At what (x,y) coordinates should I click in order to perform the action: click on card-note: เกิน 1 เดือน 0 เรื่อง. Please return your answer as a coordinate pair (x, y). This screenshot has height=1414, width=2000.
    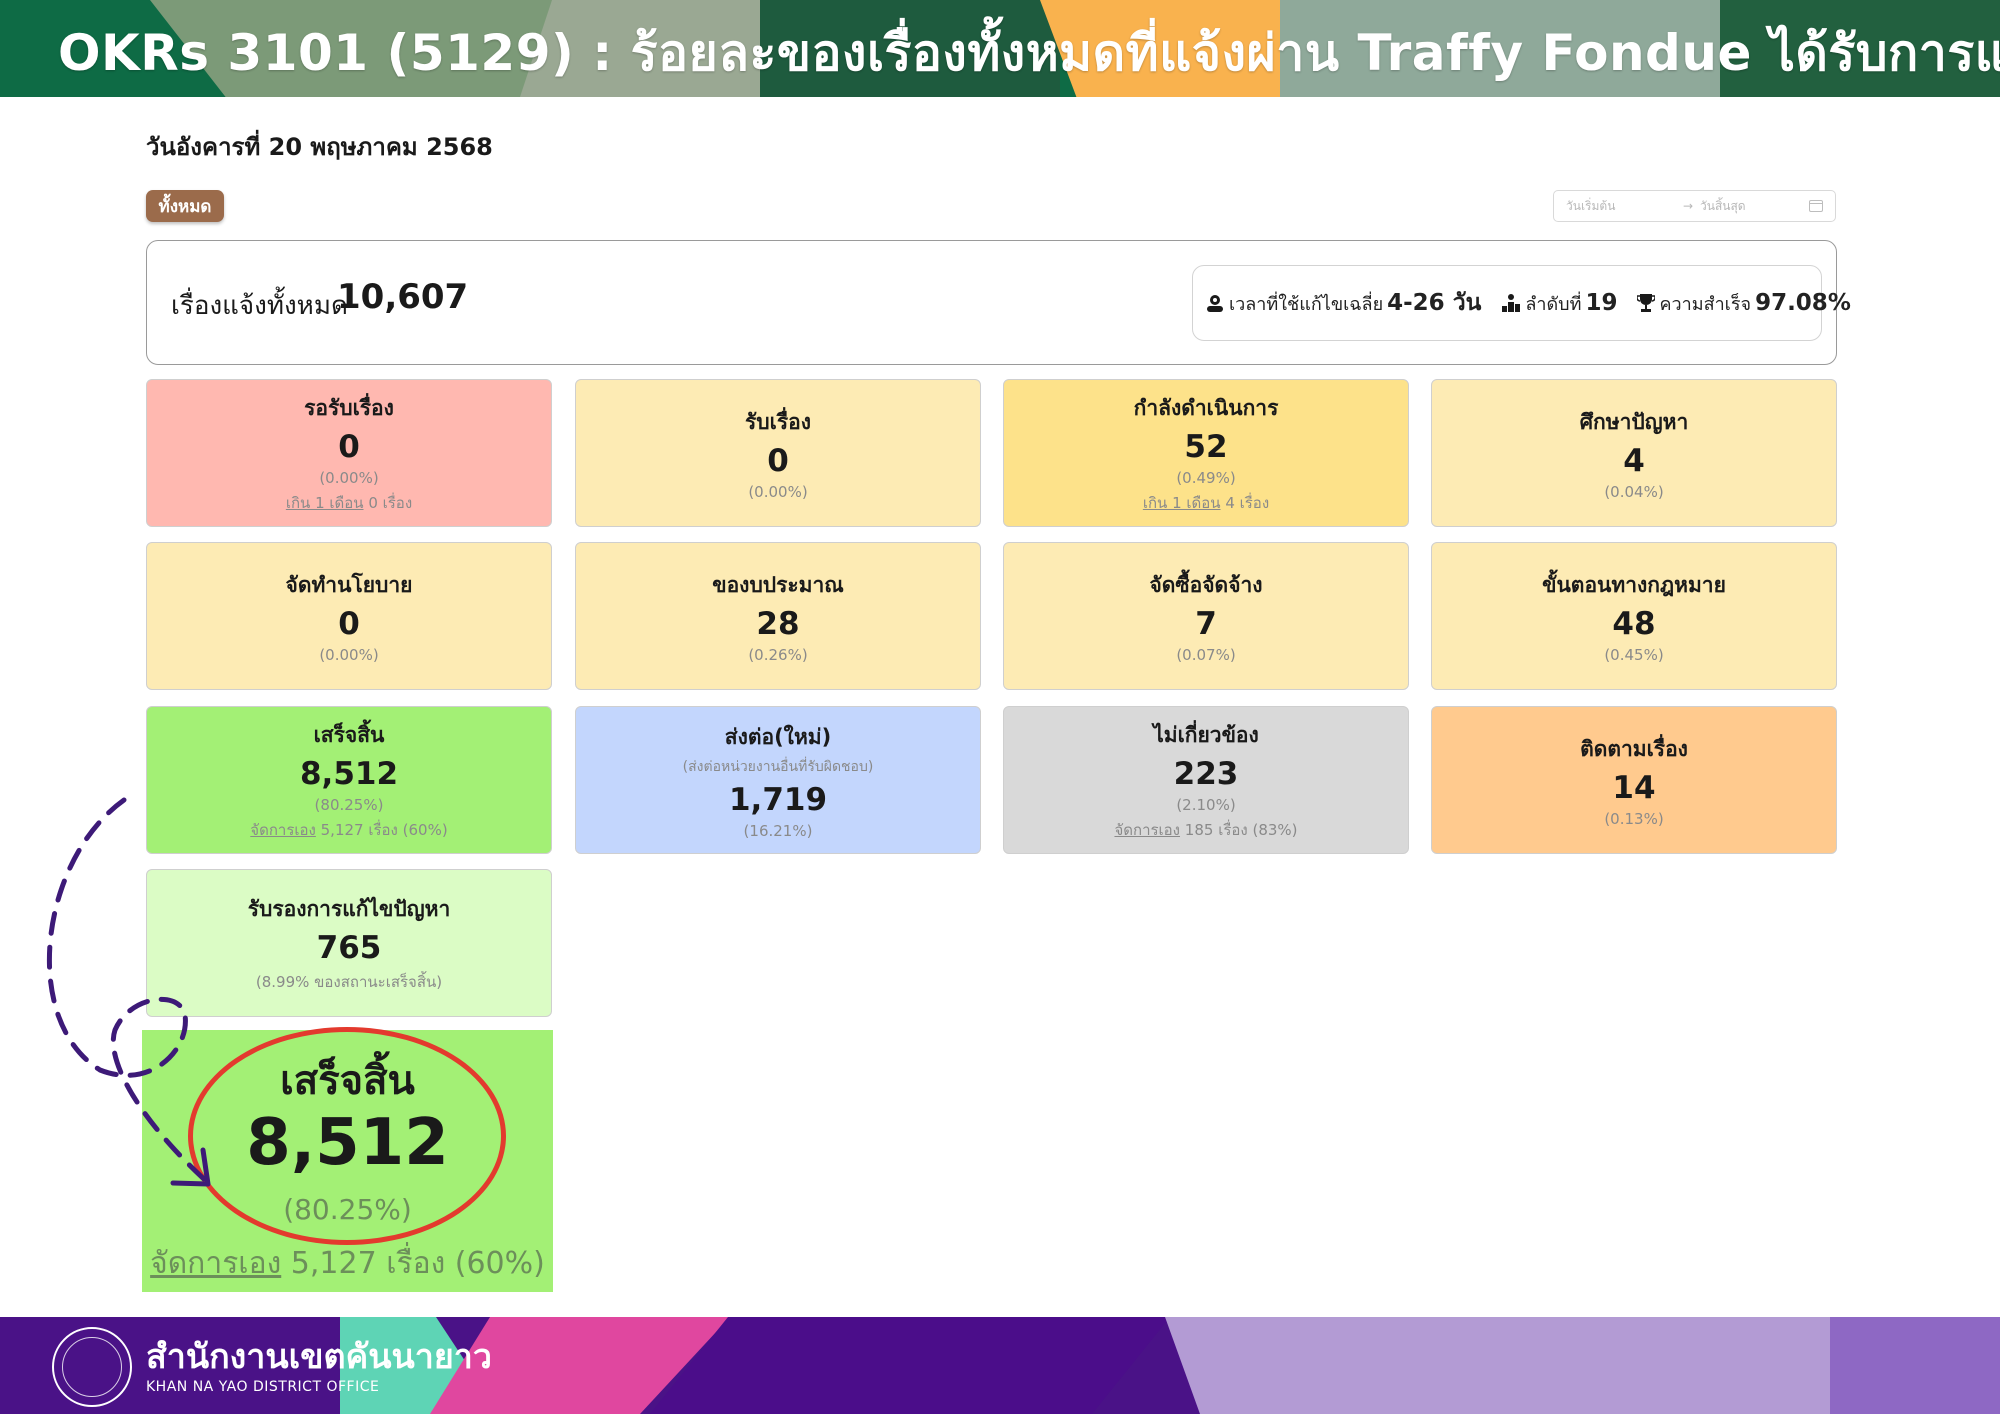
    Looking at the image, I should click on (349, 503).